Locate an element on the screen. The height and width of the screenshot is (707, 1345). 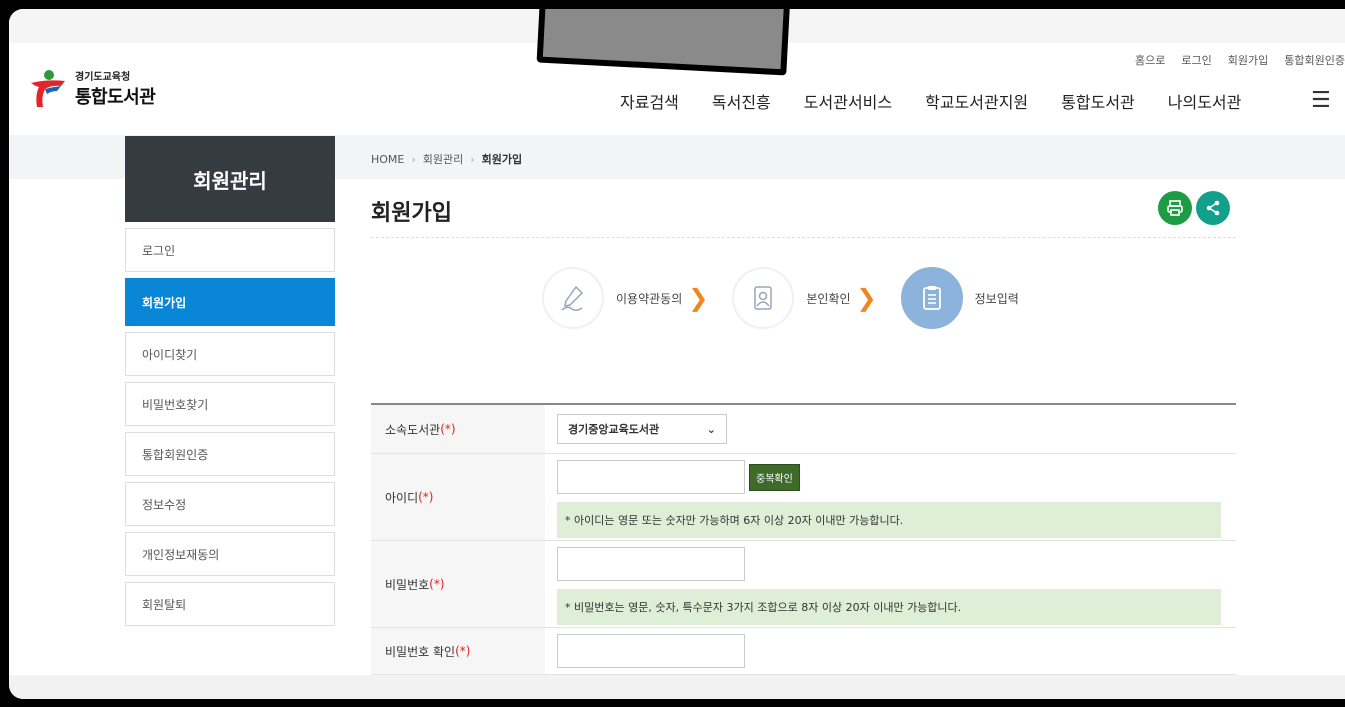
main-nav: 자료검색 독서진흥 도서관서비스 학교도서관지원 통합도서관 나의도서관 is located at coordinates (947, 101).